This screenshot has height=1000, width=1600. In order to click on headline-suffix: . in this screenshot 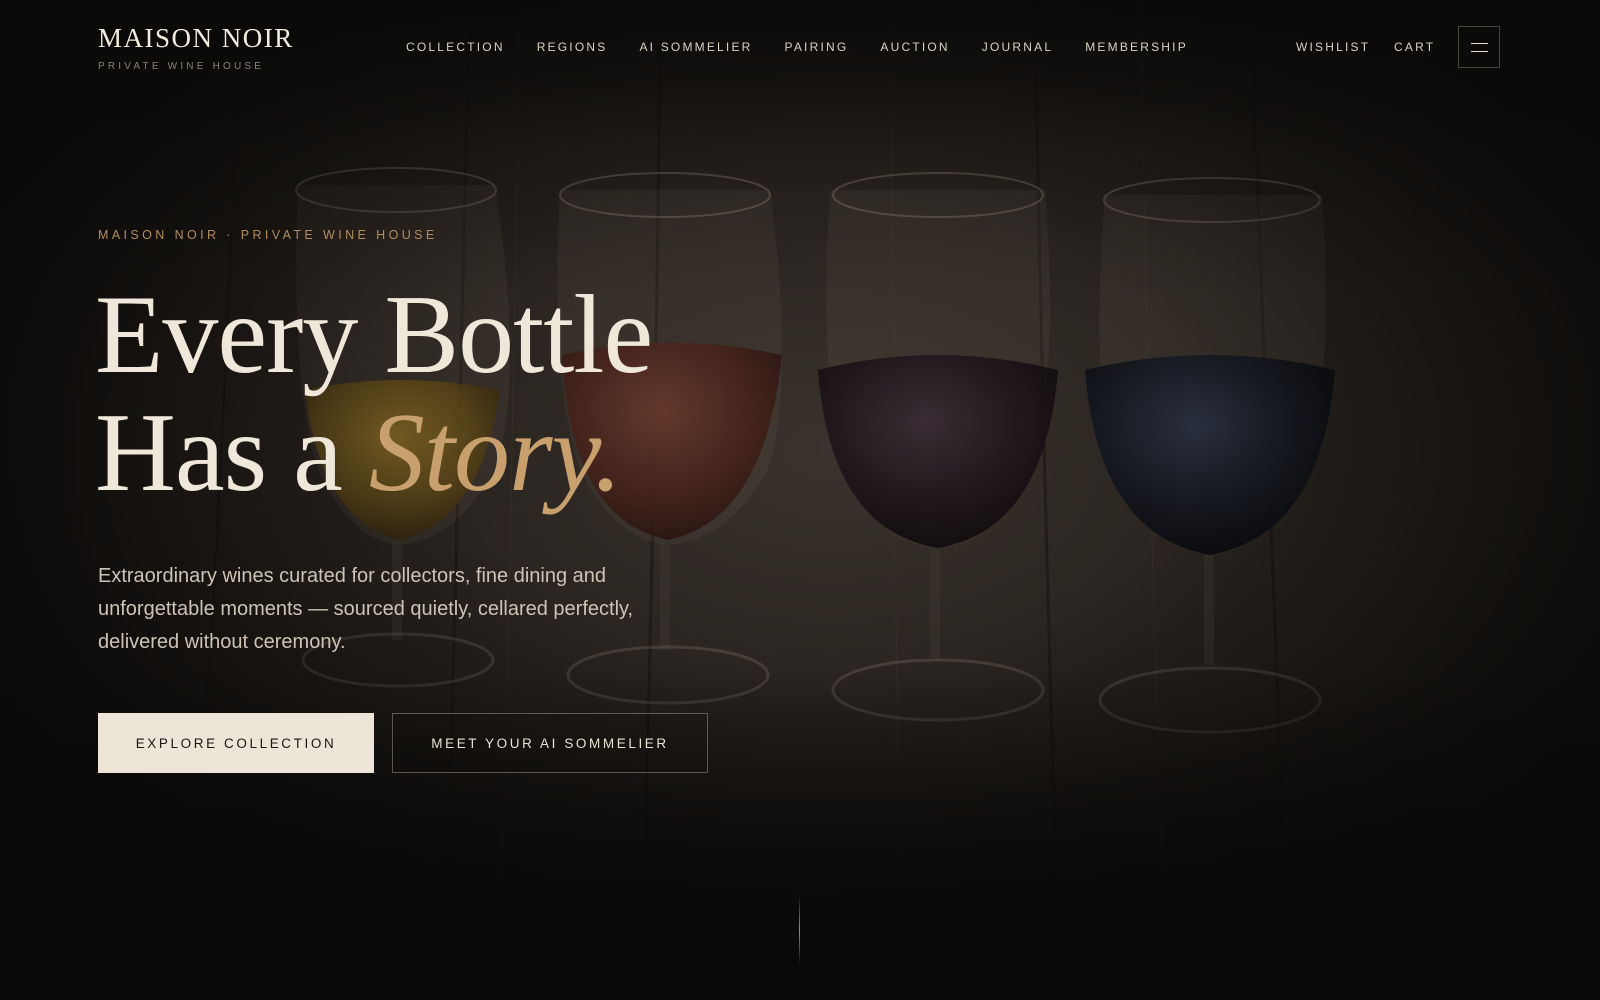, I will do `click(608, 453)`.